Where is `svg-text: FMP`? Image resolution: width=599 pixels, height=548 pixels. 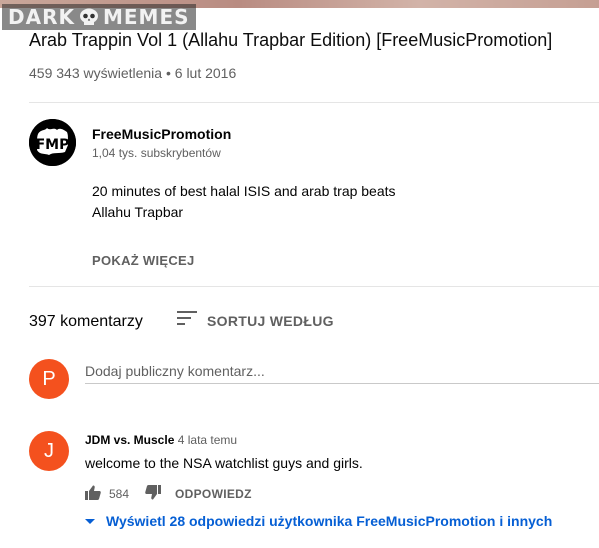
svg-text: FMP is located at coordinates (53, 145).